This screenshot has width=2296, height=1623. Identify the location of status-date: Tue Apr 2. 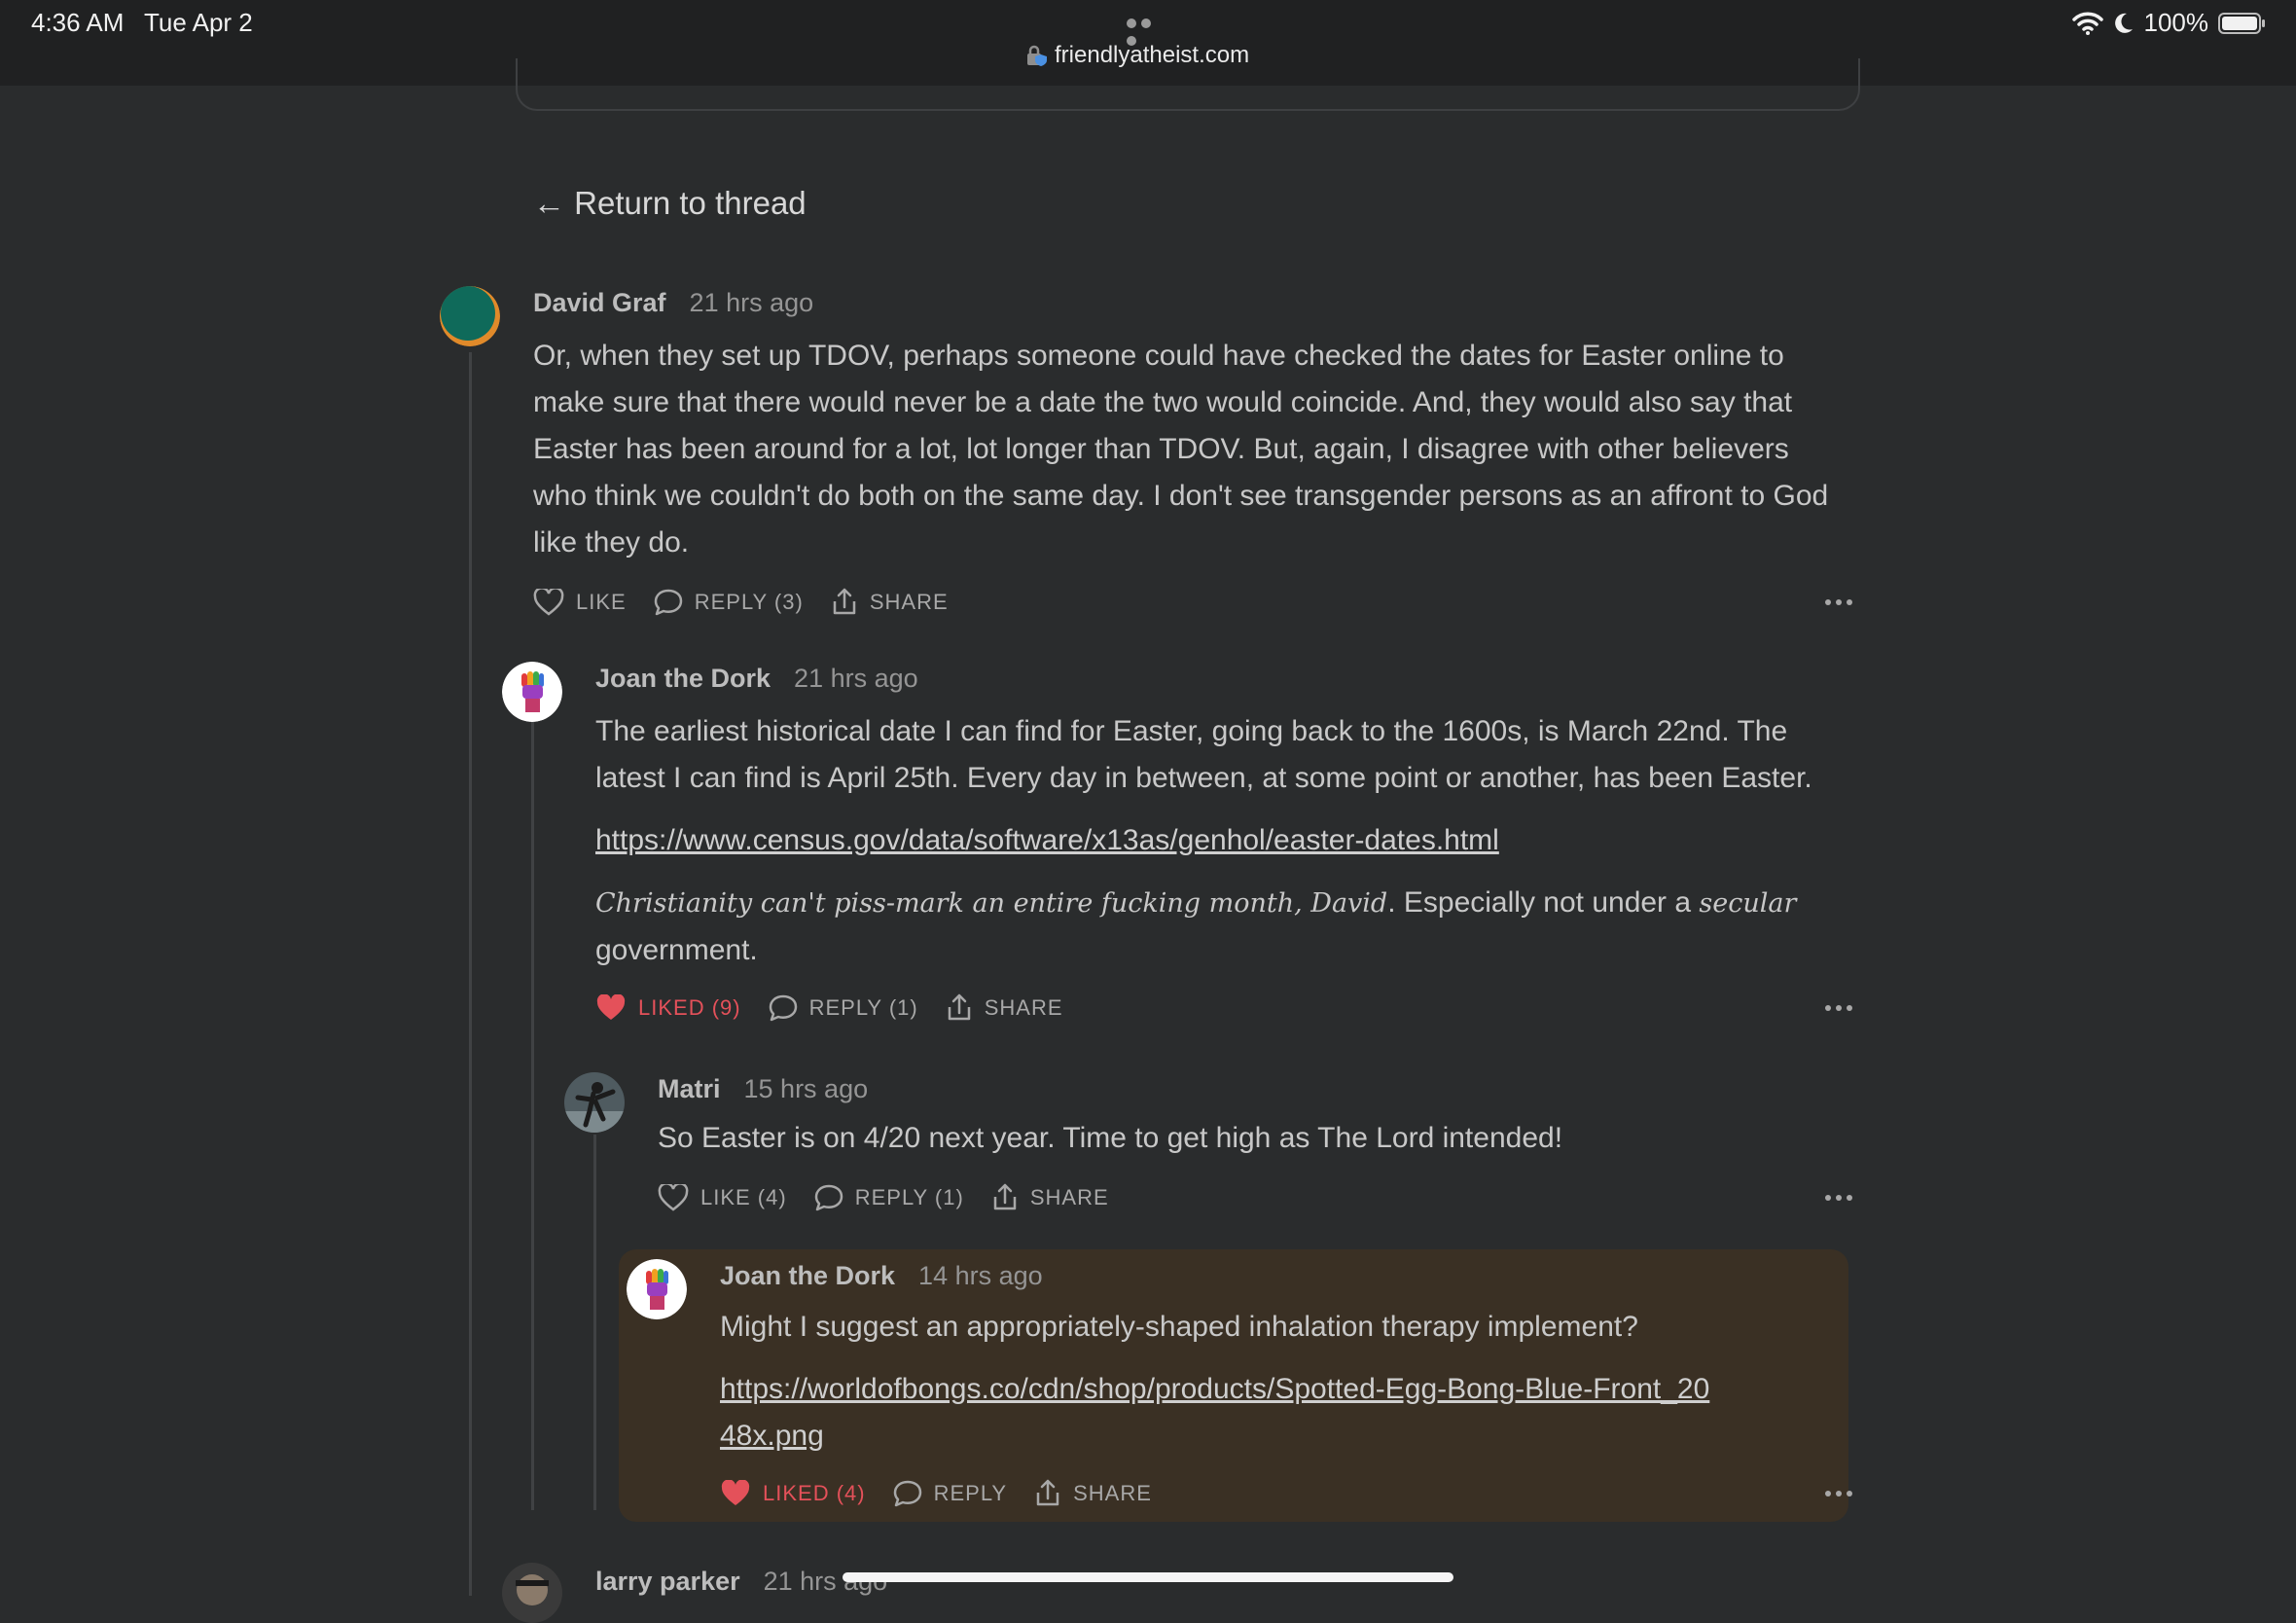
(198, 22).